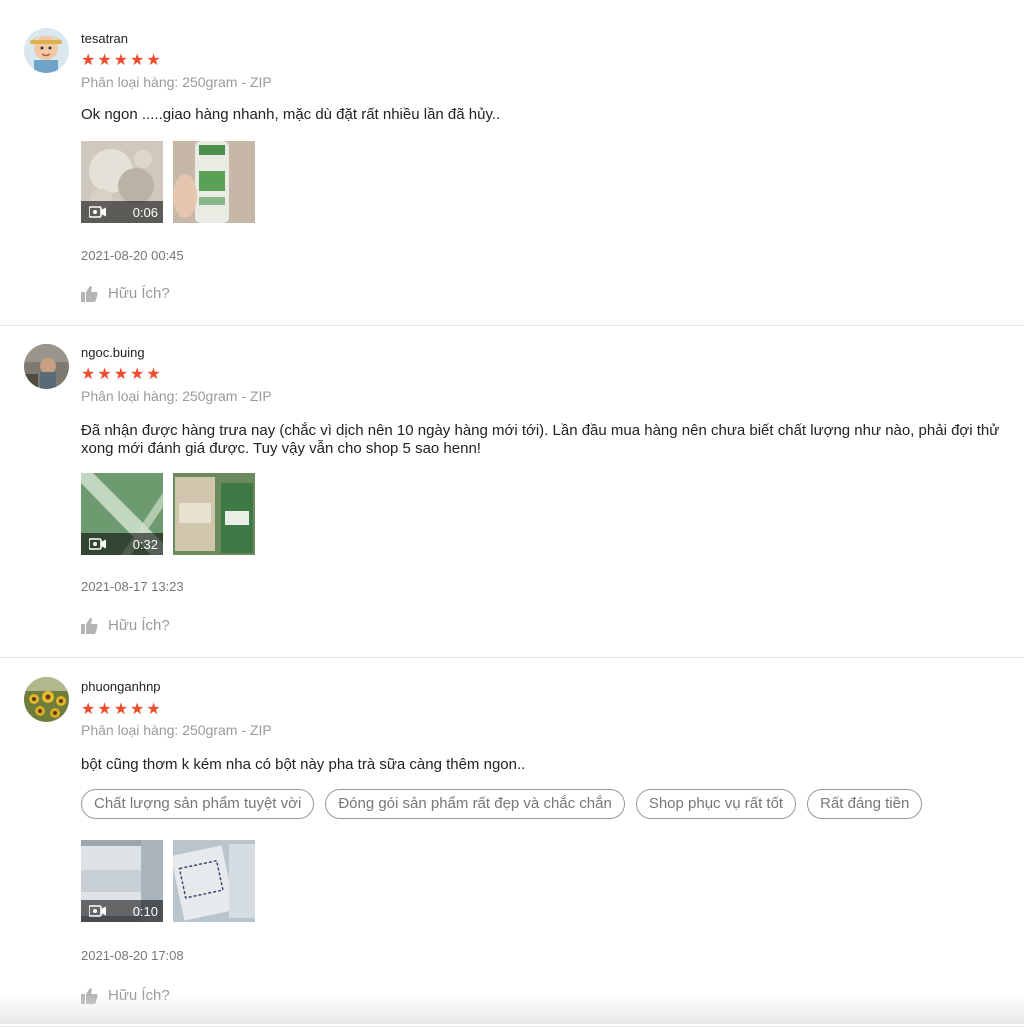 Image resolution: width=1024 pixels, height=1027 pixels. Describe the element at coordinates (168, 881) in the screenshot. I see `review-media: 0:10` at that location.